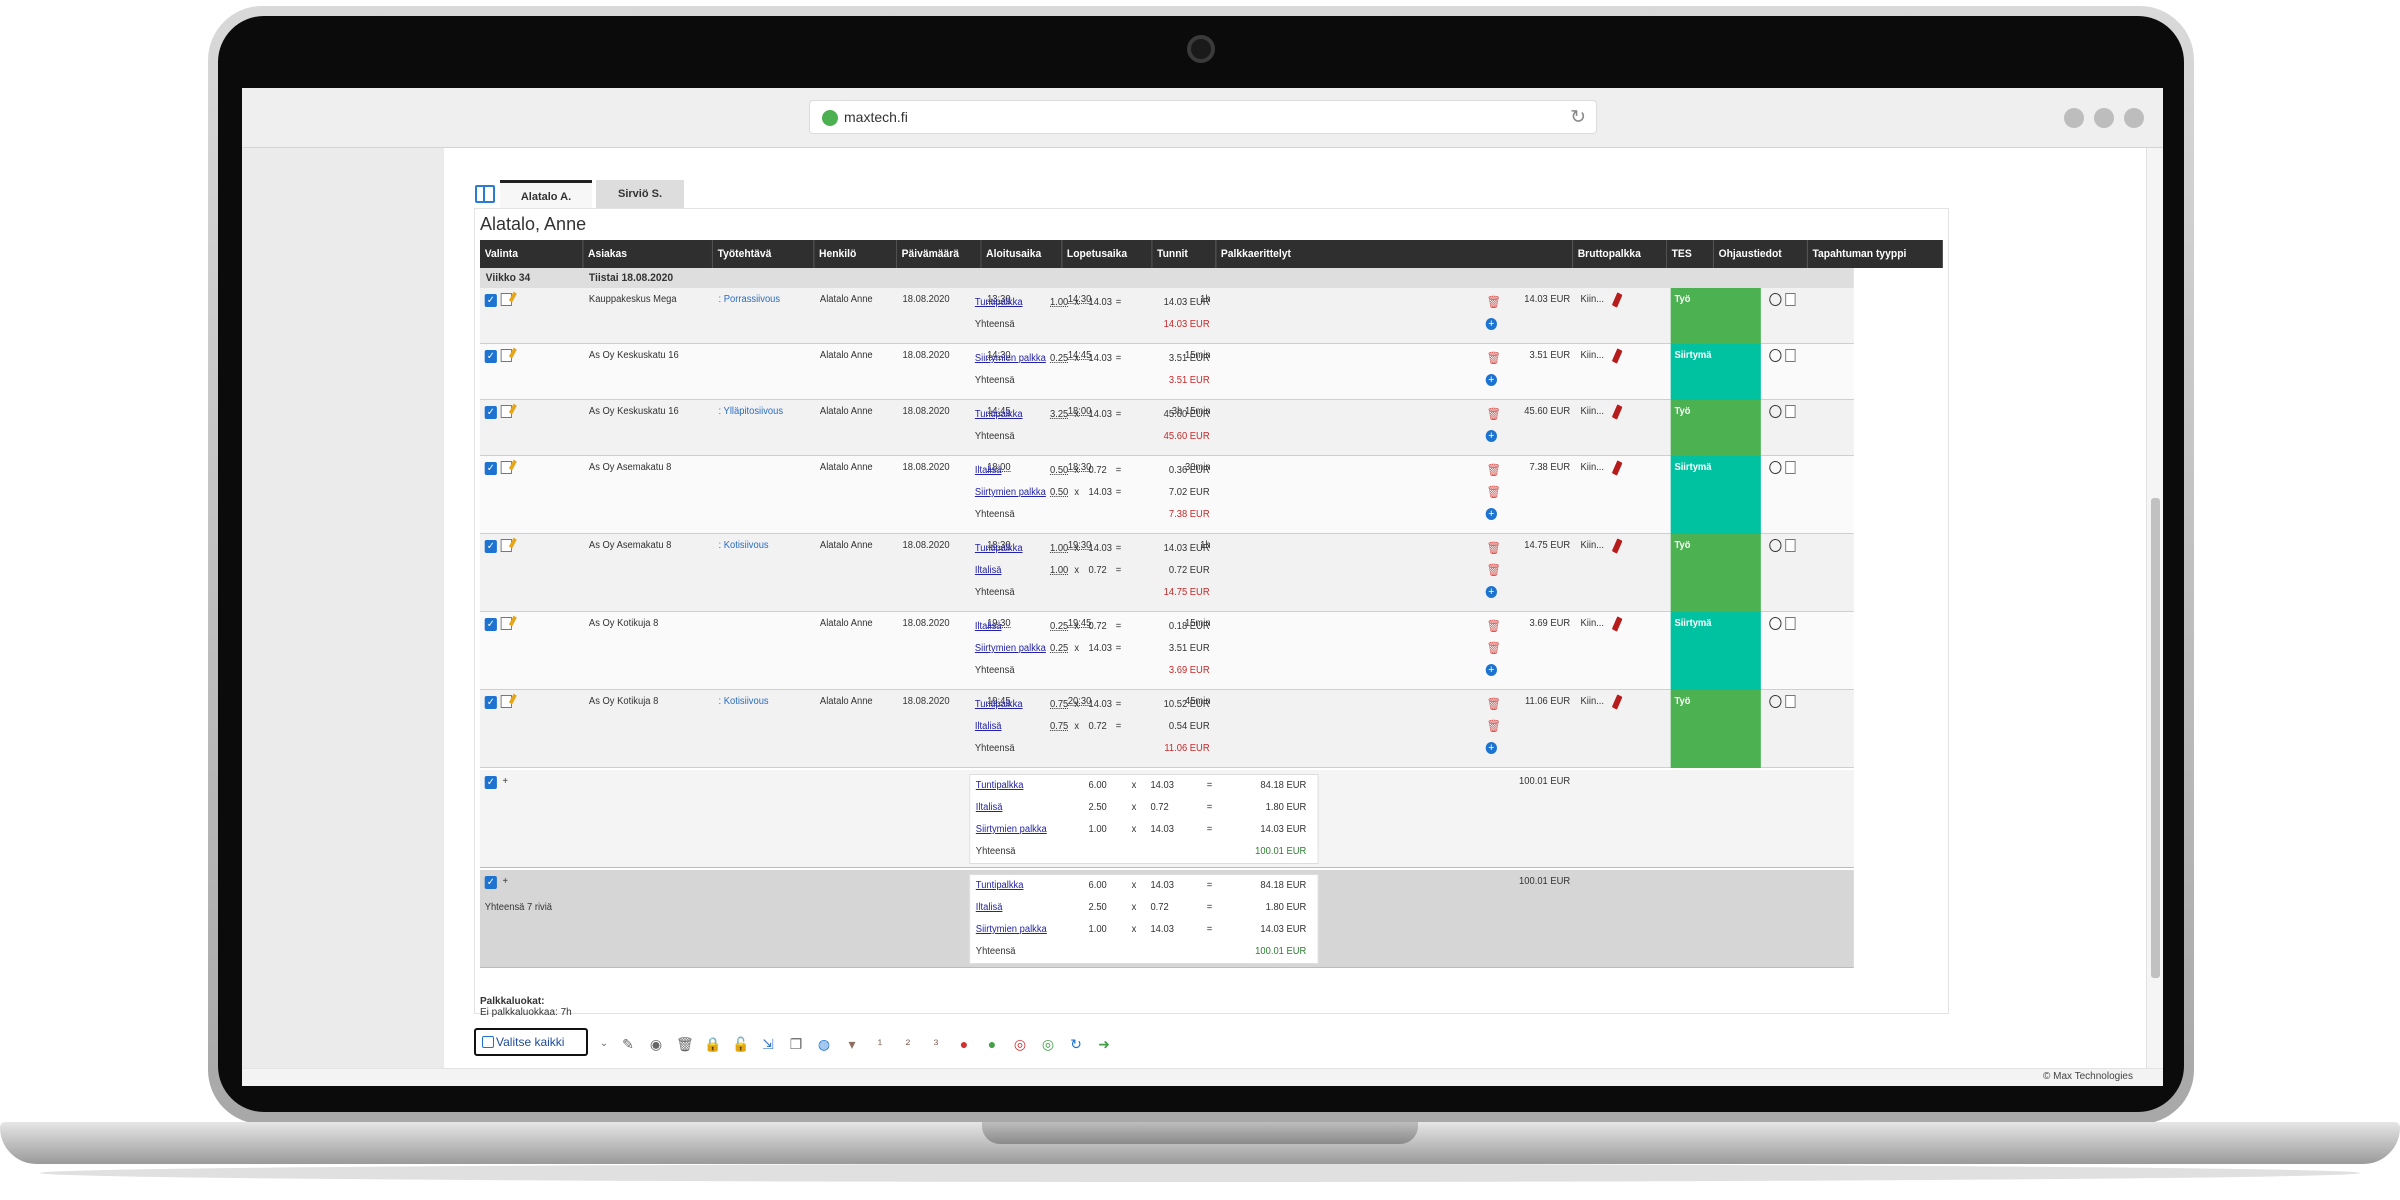  Describe the element at coordinates (656, 1044) in the screenshot. I see `stop-icon: ◉` at that location.